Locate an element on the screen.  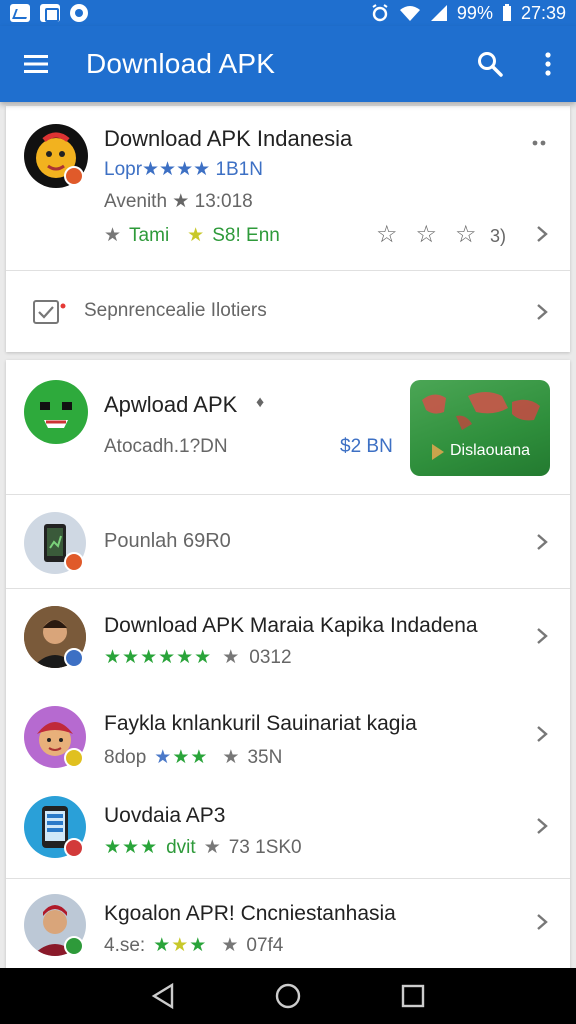
menu-button is located at coordinates (36, 64).